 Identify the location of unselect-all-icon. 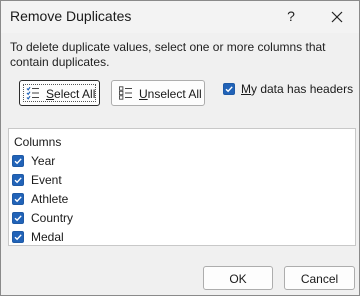
(126, 93).